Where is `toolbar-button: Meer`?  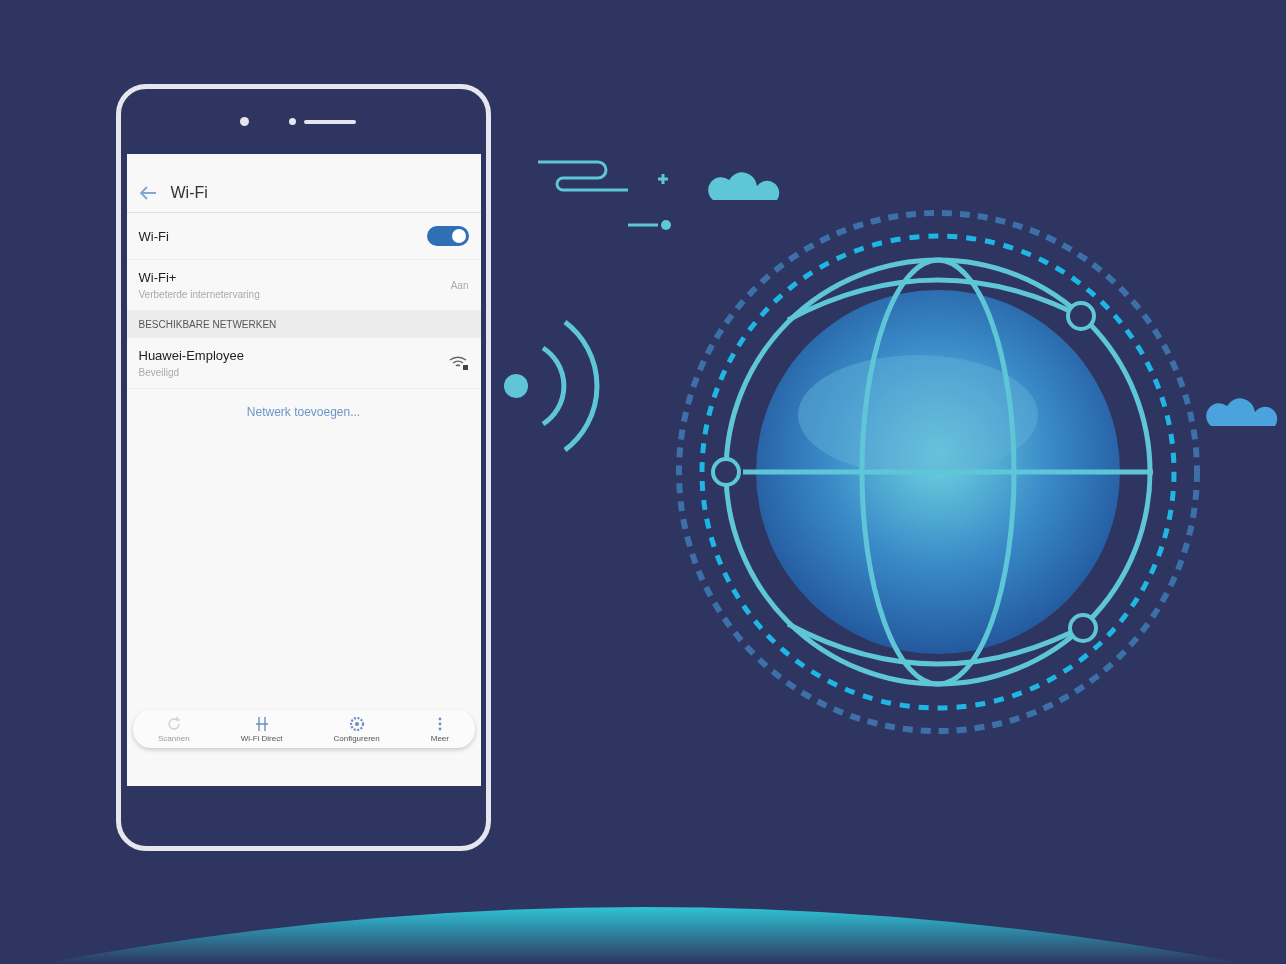 toolbar-button: Meer is located at coordinates (439, 729).